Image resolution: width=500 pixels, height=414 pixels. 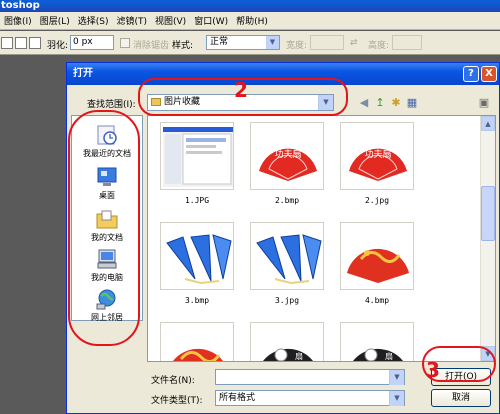 What do you see at coordinates (197, 300) in the screenshot?
I see `file-name: 3.bmp` at bounding box center [197, 300].